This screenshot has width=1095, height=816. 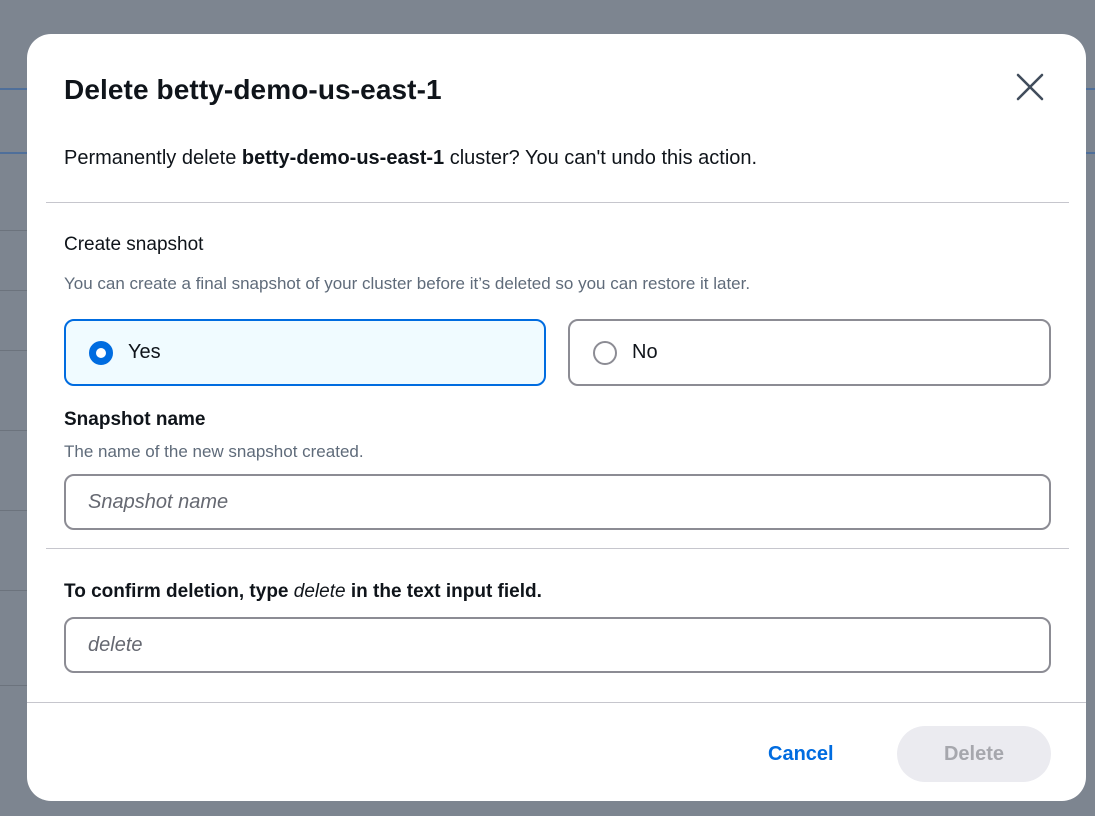 I want to click on confirm-deletion-input, so click(x=557, y=645).